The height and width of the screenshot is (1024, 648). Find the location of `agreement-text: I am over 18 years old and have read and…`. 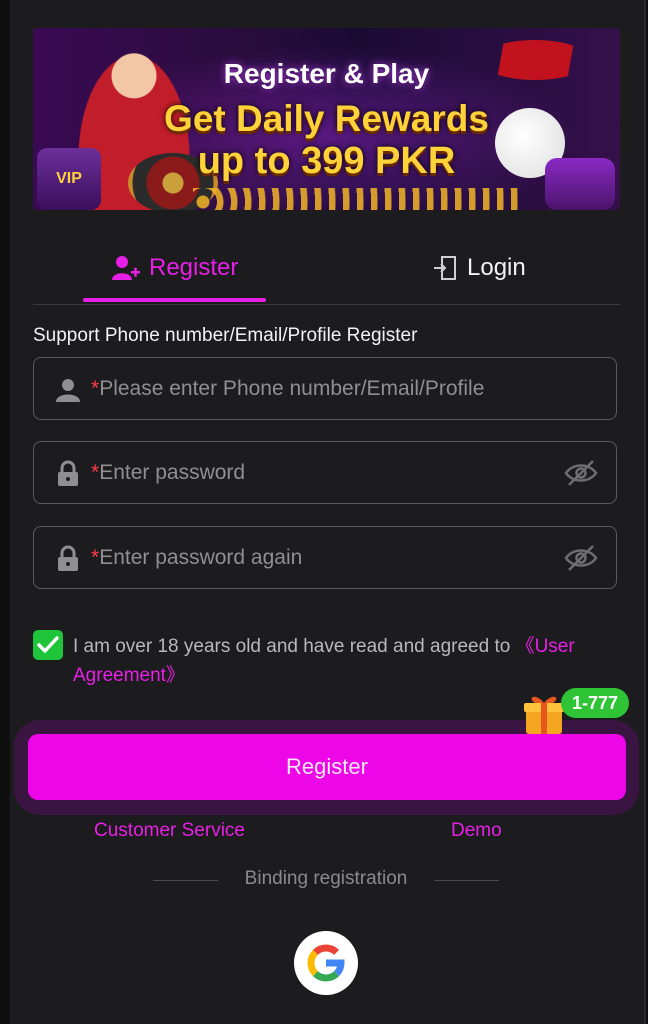

agreement-text: I am over 18 years old and have read and… is located at coordinates (324, 661).